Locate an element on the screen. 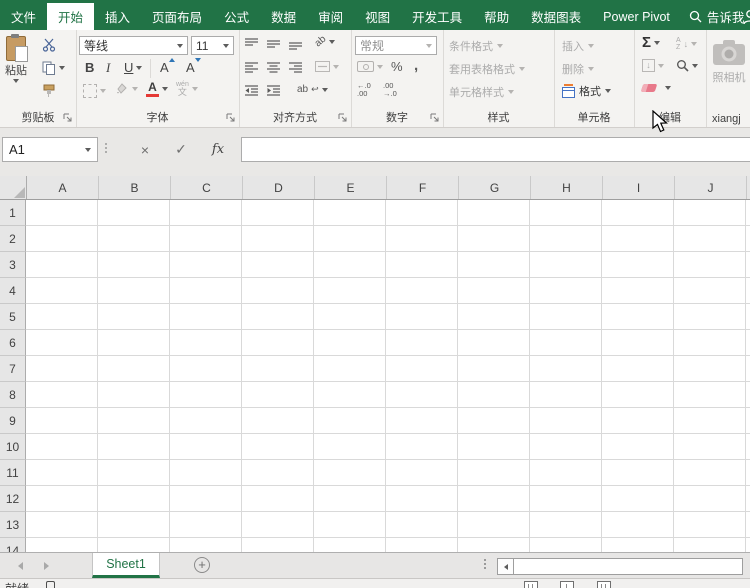 This screenshot has height=588, width=750. menu-tab-view: 视图 is located at coordinates (377, 16).